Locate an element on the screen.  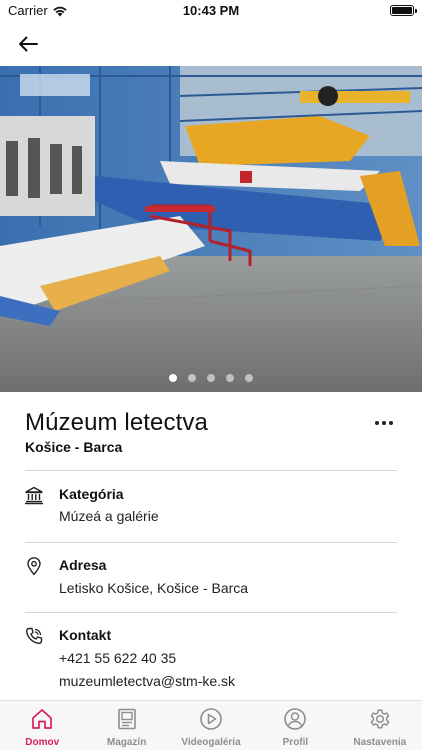
tab-label: Nastavenia is located at coordinates (380, 742).